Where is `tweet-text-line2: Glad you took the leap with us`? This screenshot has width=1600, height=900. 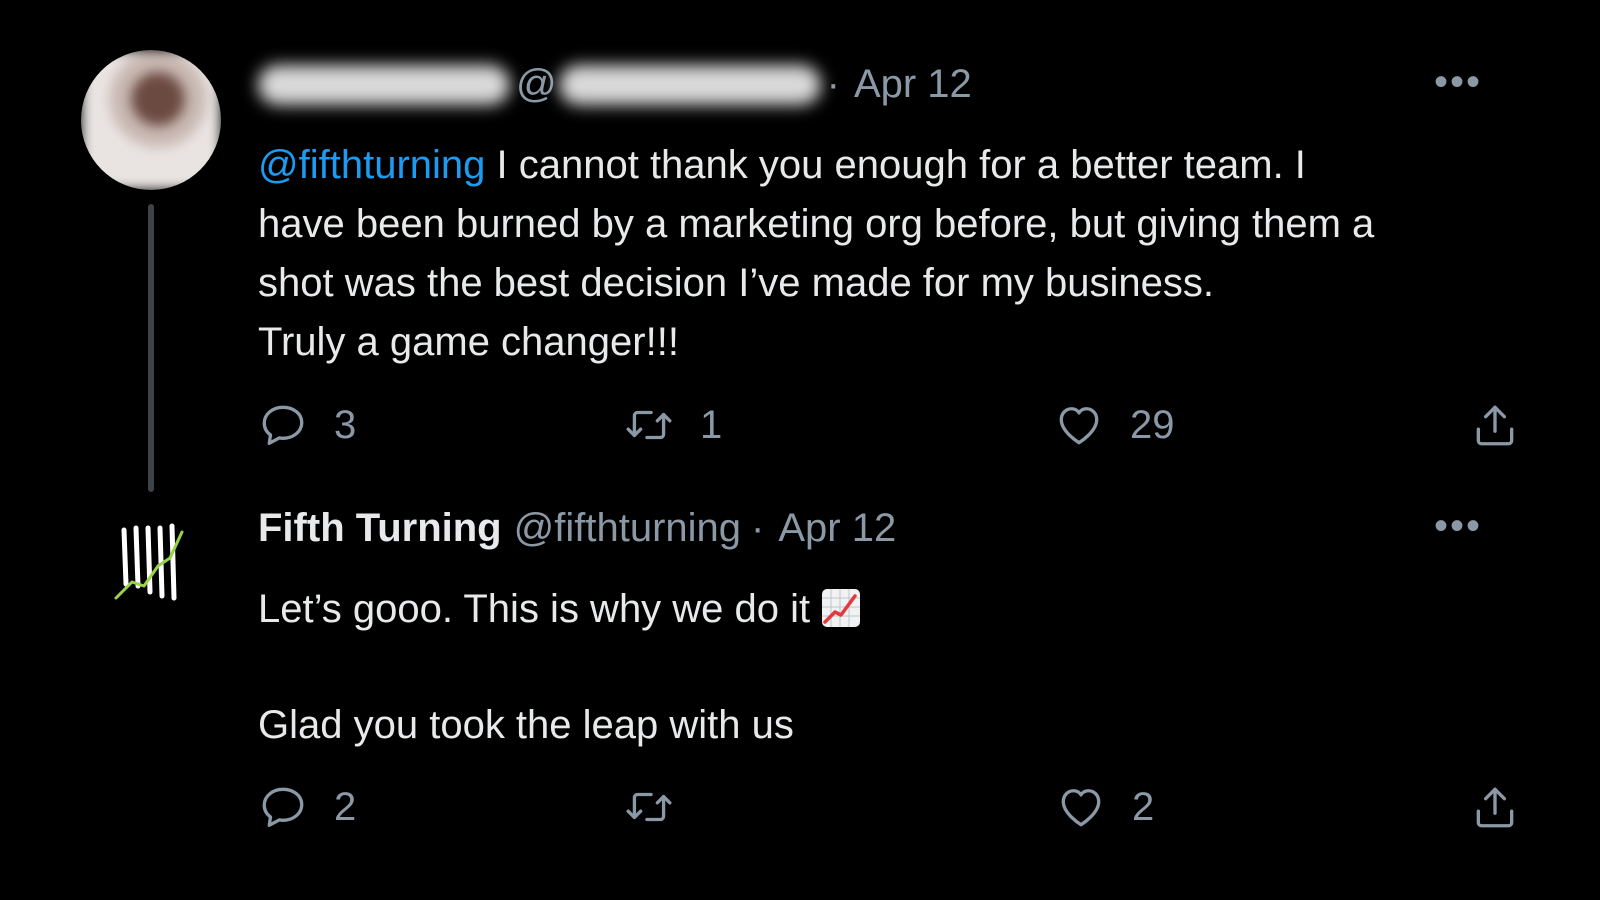
tweet-text-line2: Glad you took the leap with us is located at coordinates (888, 725).